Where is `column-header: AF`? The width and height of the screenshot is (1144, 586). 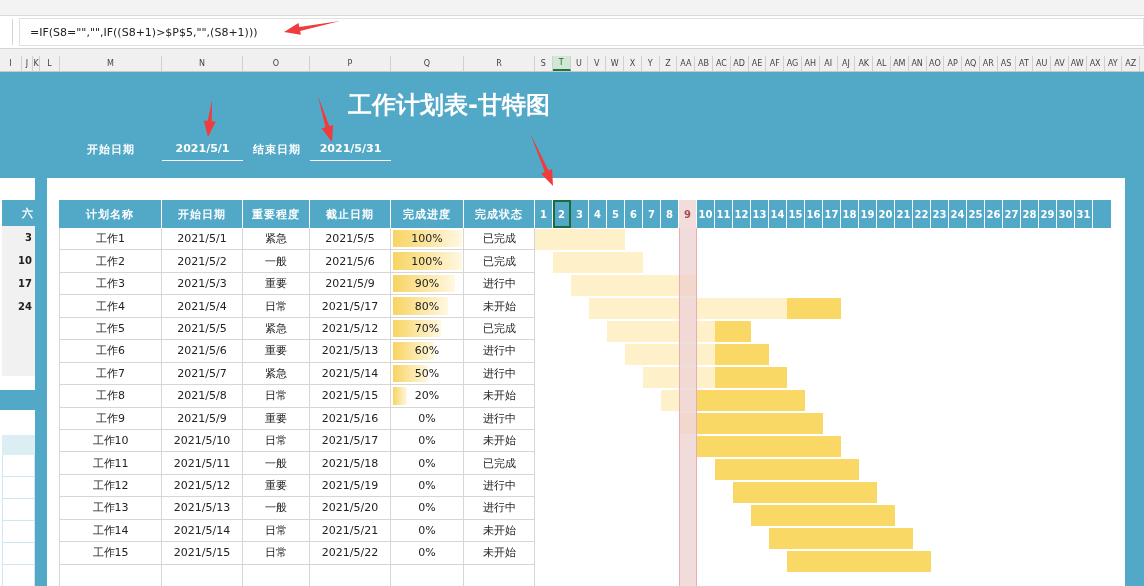 column-header: AF is located at coordinates (775, 63).